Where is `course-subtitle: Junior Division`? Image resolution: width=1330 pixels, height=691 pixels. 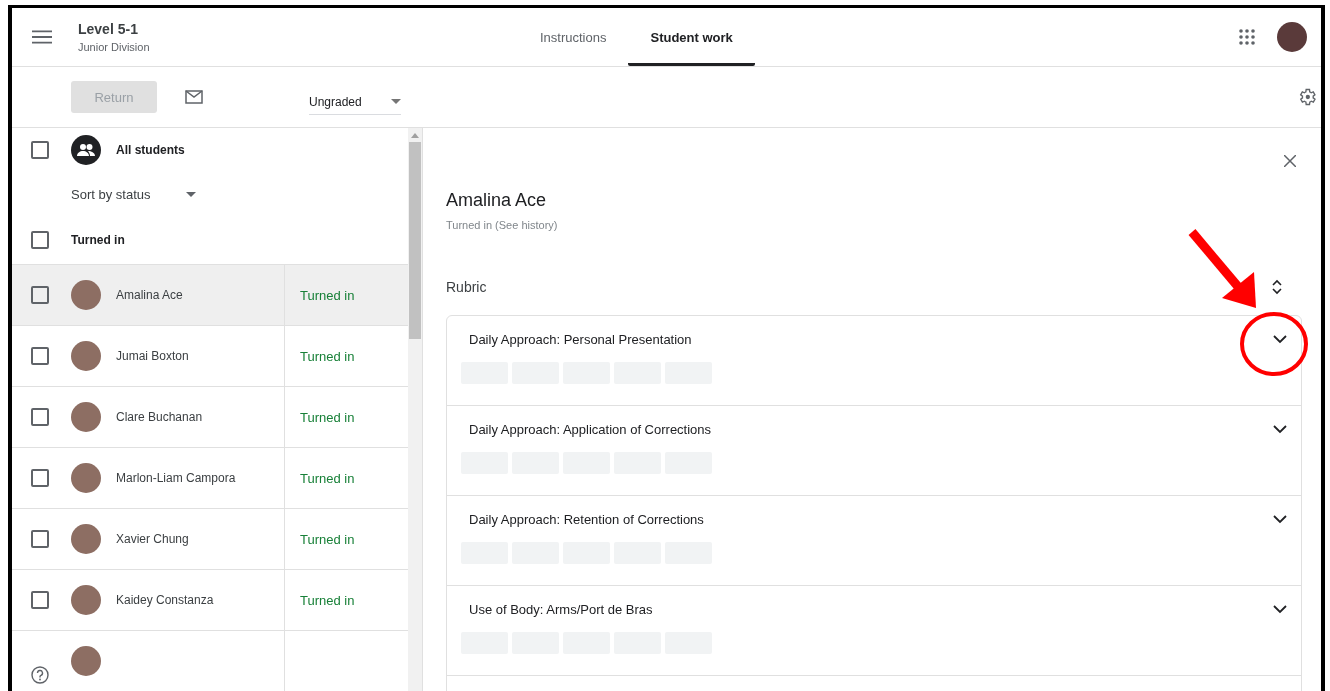
course-subtitle: Junior Division is located at coordinates (114, 47).